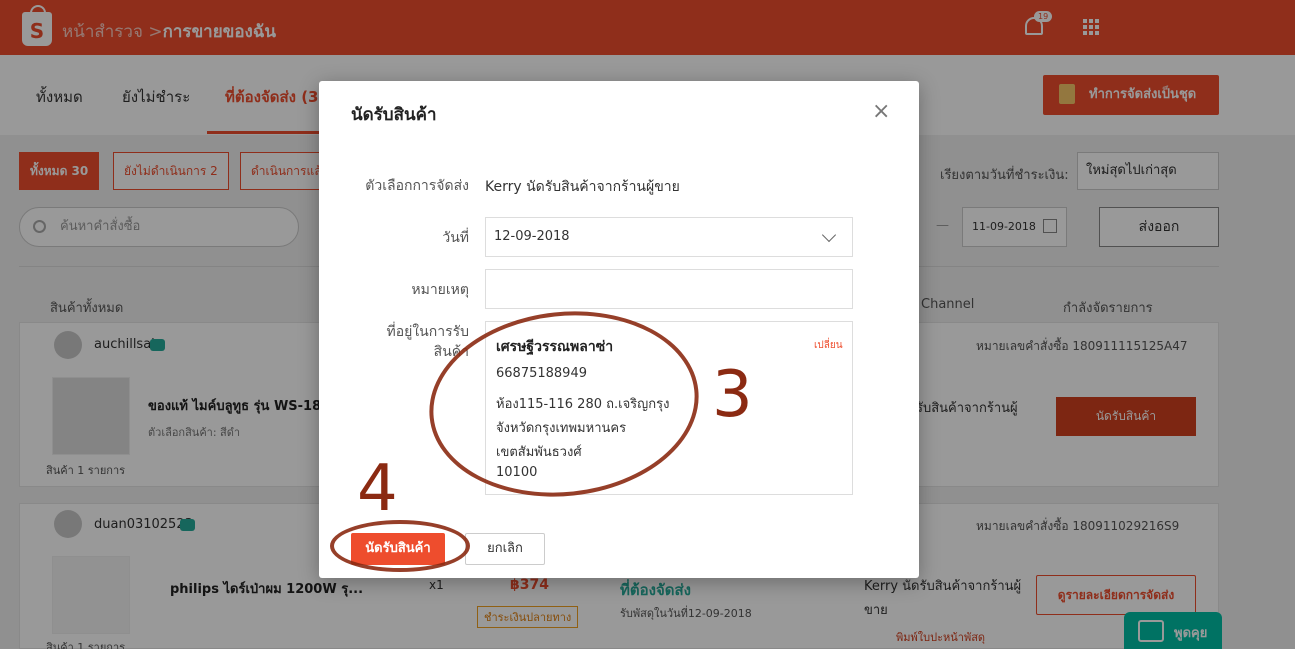 This screenshot has width=1295, height=649. Describe the element at coordinates (669, 237) in the screenshot. I see `pickup-date-select: 12-09-2018` at that location.